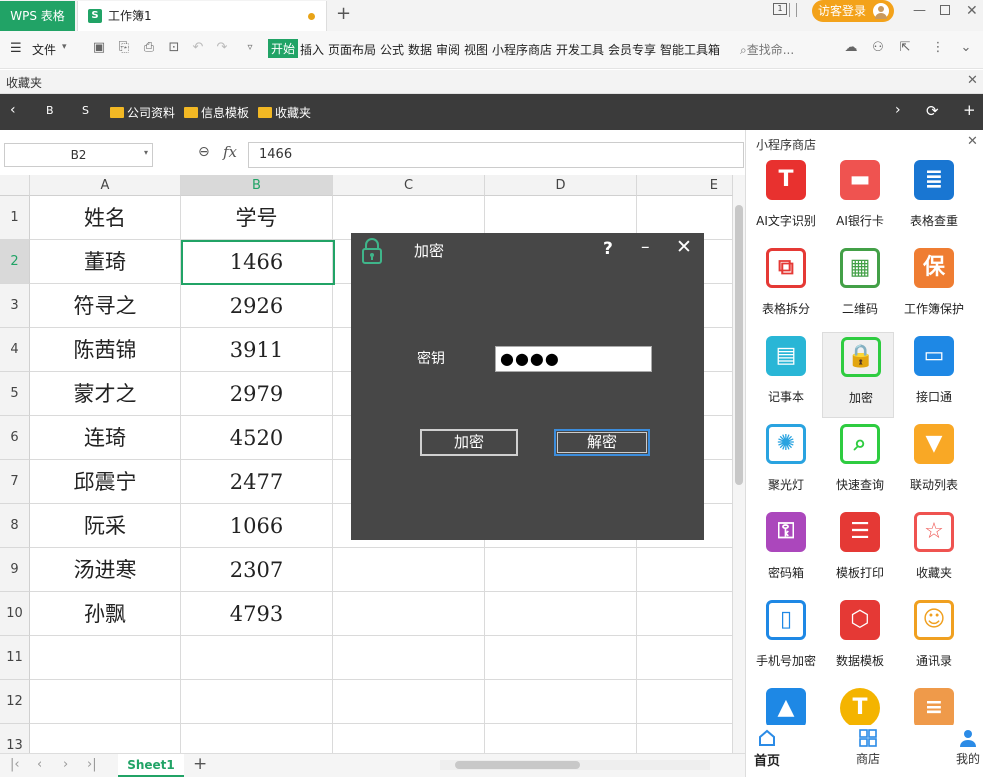 The height and width of the screenshot is (777, 983). I want to click on next-sheet-icon: ›, so click(65, 764).